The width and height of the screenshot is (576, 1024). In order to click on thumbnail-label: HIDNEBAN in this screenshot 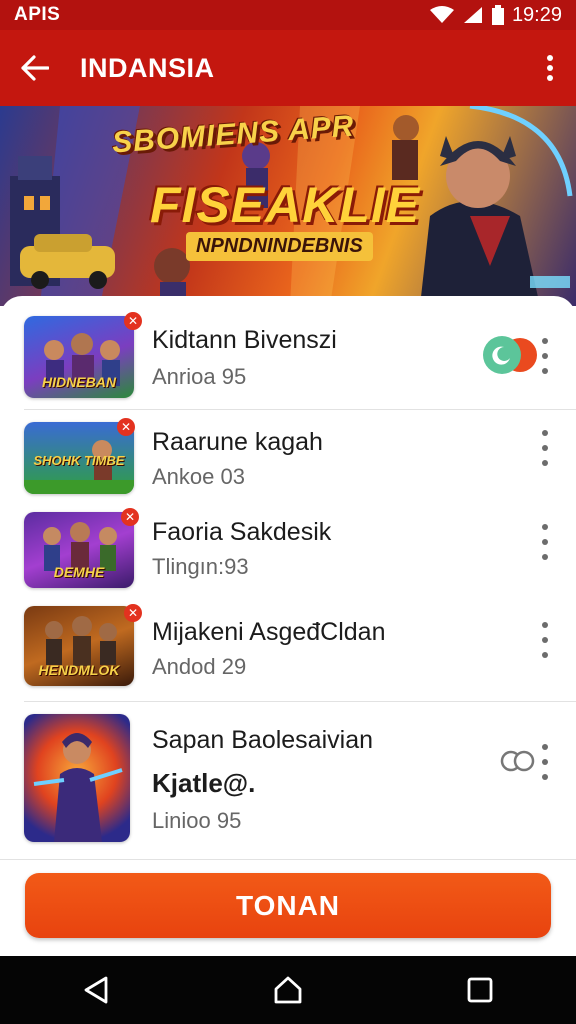, I will do `click(79, 382)`.